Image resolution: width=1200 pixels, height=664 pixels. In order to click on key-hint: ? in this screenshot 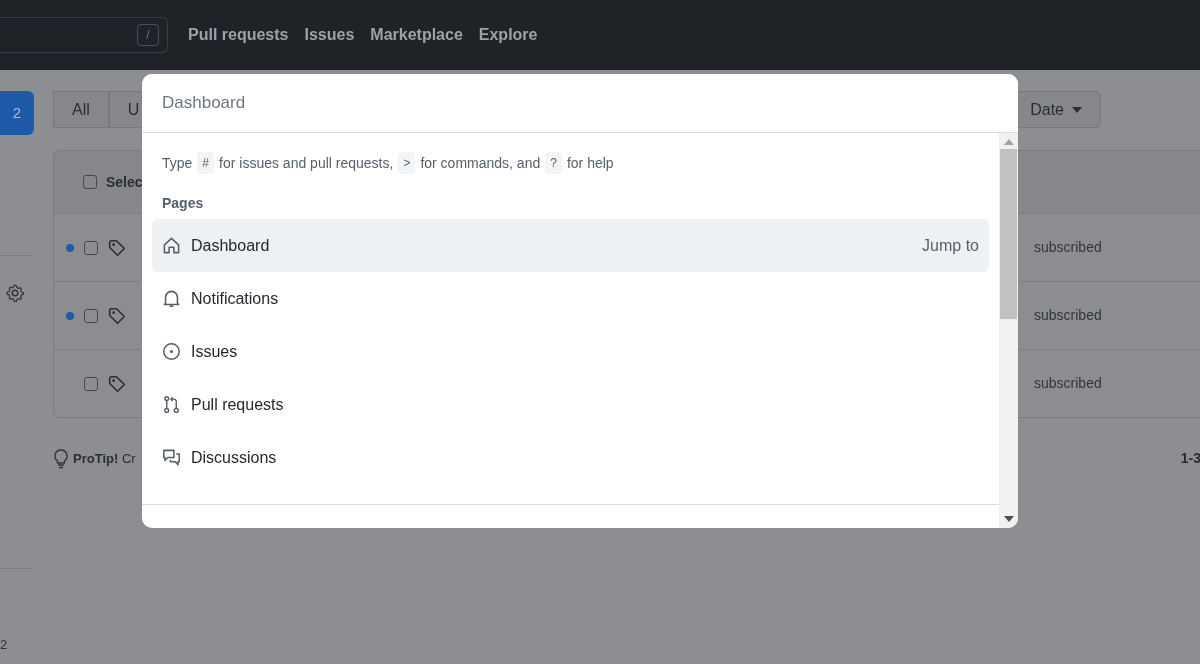, I will do `click(553, 163)`.